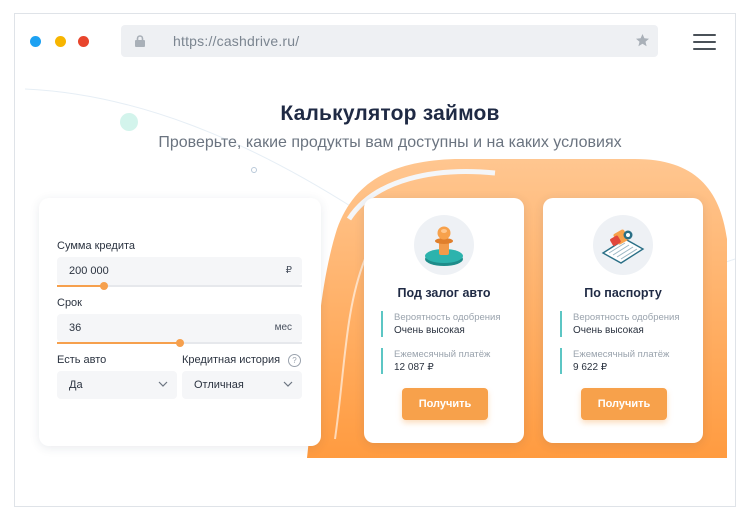 This screenshot has height=523, width=751. I want to click on amount-unit: ₽, so click(288, 270).